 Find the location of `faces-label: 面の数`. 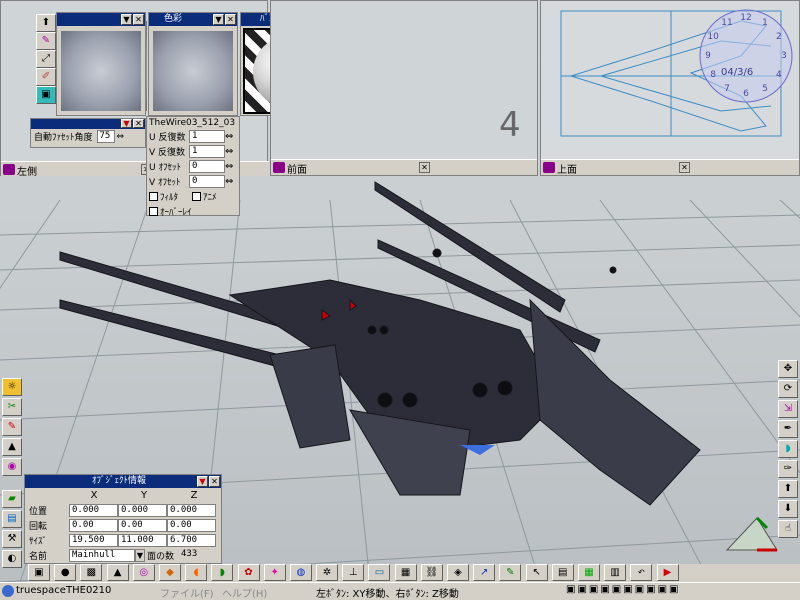

faces-label: 面の数 is located at coordinates (161, 557).